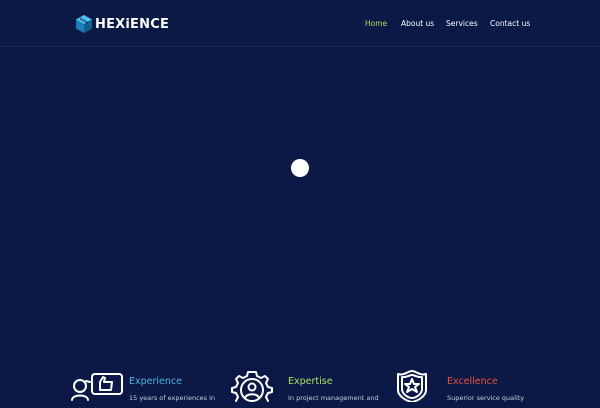  Describe the element at coordinates (510, 24) in the screenshot. I see `nav-item-contact: Contact us` at that location.